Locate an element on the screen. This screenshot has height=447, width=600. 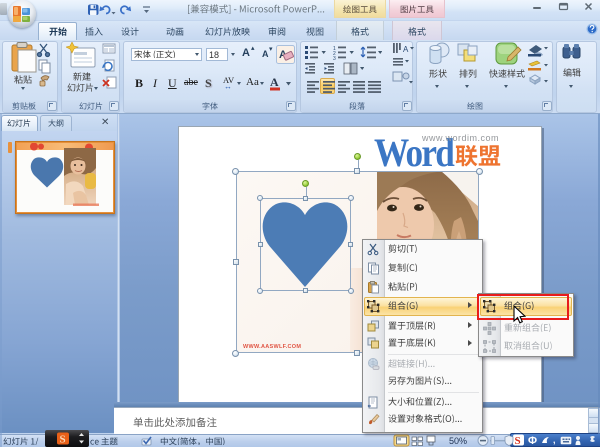
svg-text: 3 is located at coordinates (334, 58).